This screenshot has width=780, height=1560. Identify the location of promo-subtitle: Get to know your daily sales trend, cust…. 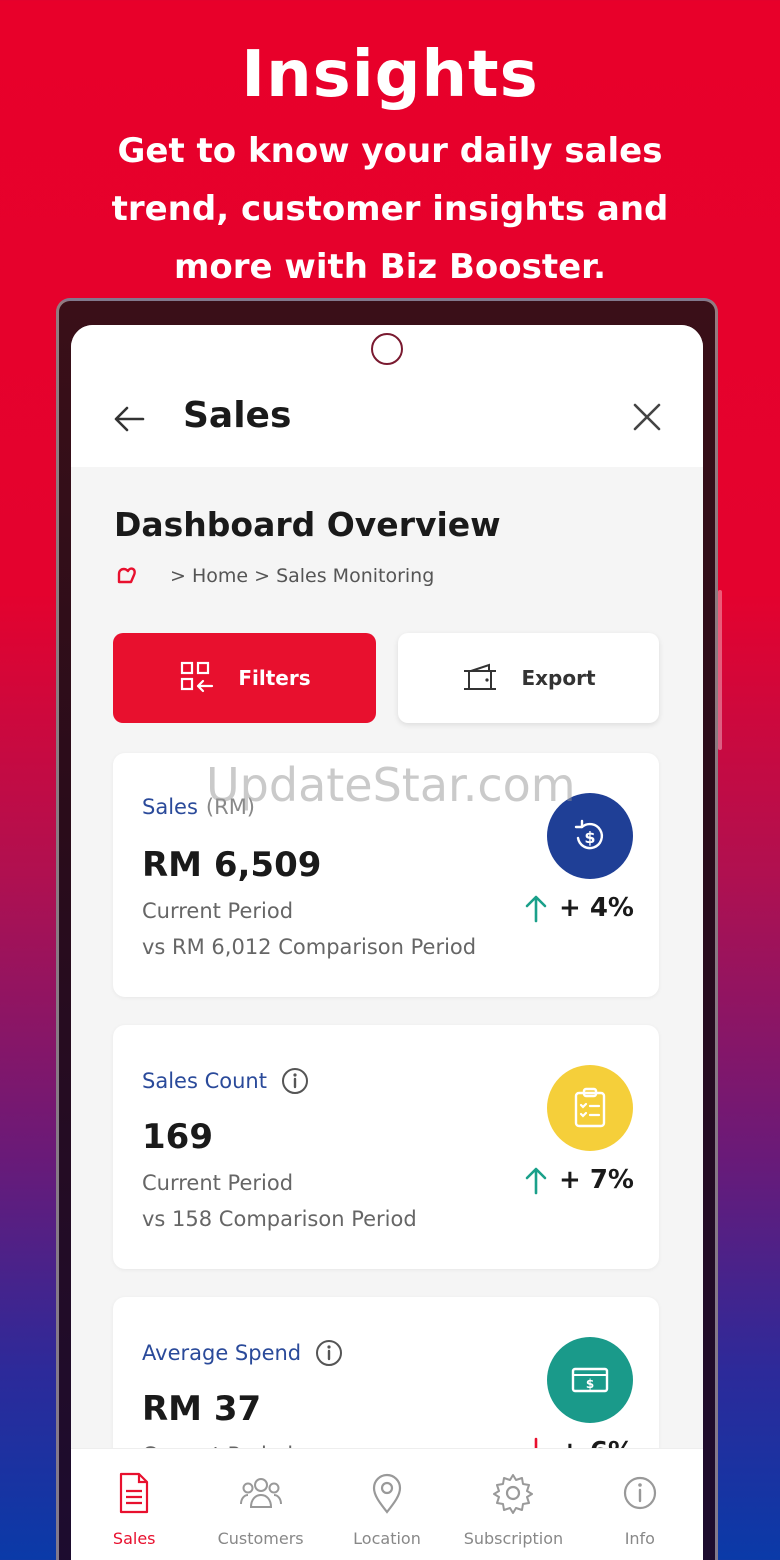
(390, 209).